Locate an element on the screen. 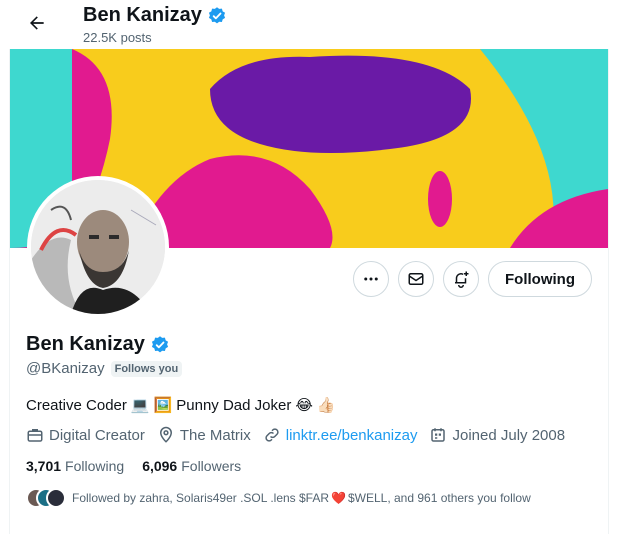  envelope-icon is located at coordinates (416, 279).